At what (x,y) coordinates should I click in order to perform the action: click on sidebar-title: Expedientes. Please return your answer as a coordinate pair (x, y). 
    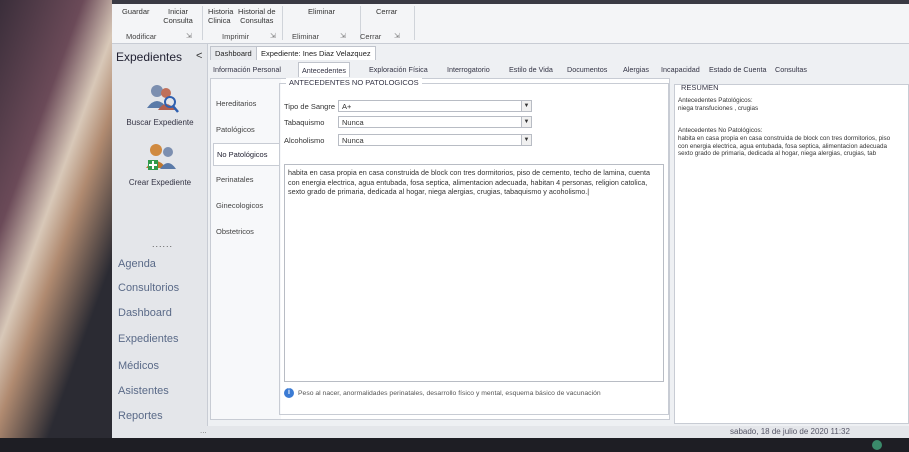
    Looking at the image, I should click on (149, 57).